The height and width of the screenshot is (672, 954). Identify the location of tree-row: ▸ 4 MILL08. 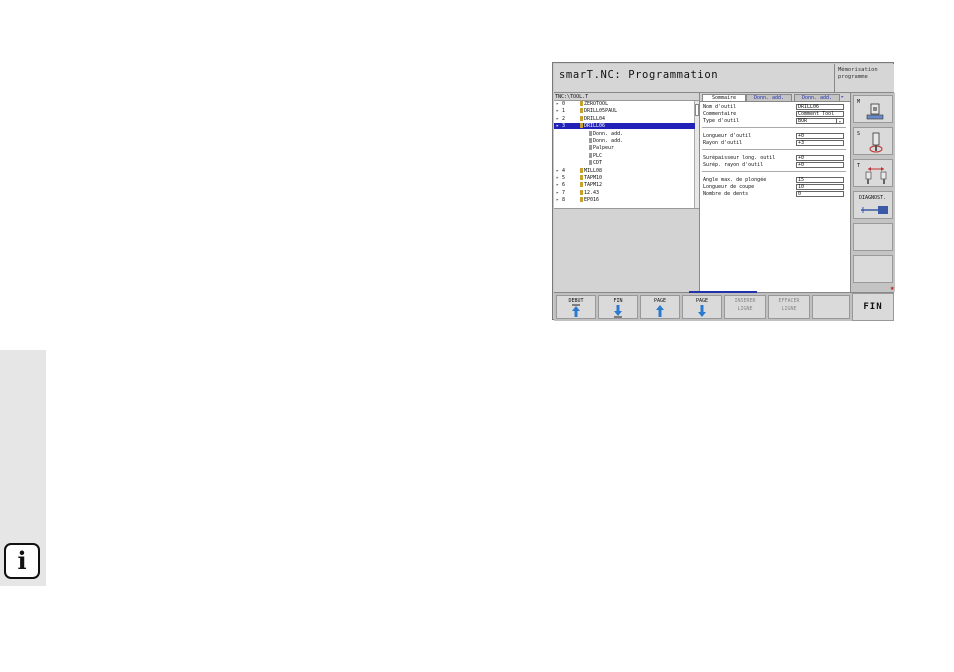
(624, 170).